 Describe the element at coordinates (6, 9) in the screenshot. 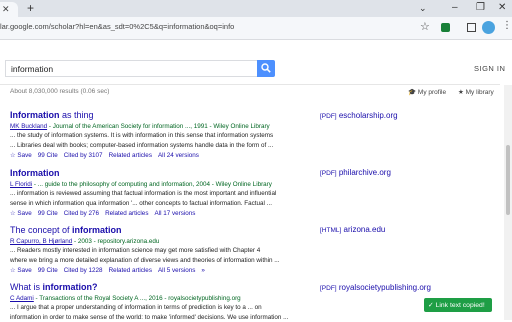

I see `close-icon: ✕` at that location.